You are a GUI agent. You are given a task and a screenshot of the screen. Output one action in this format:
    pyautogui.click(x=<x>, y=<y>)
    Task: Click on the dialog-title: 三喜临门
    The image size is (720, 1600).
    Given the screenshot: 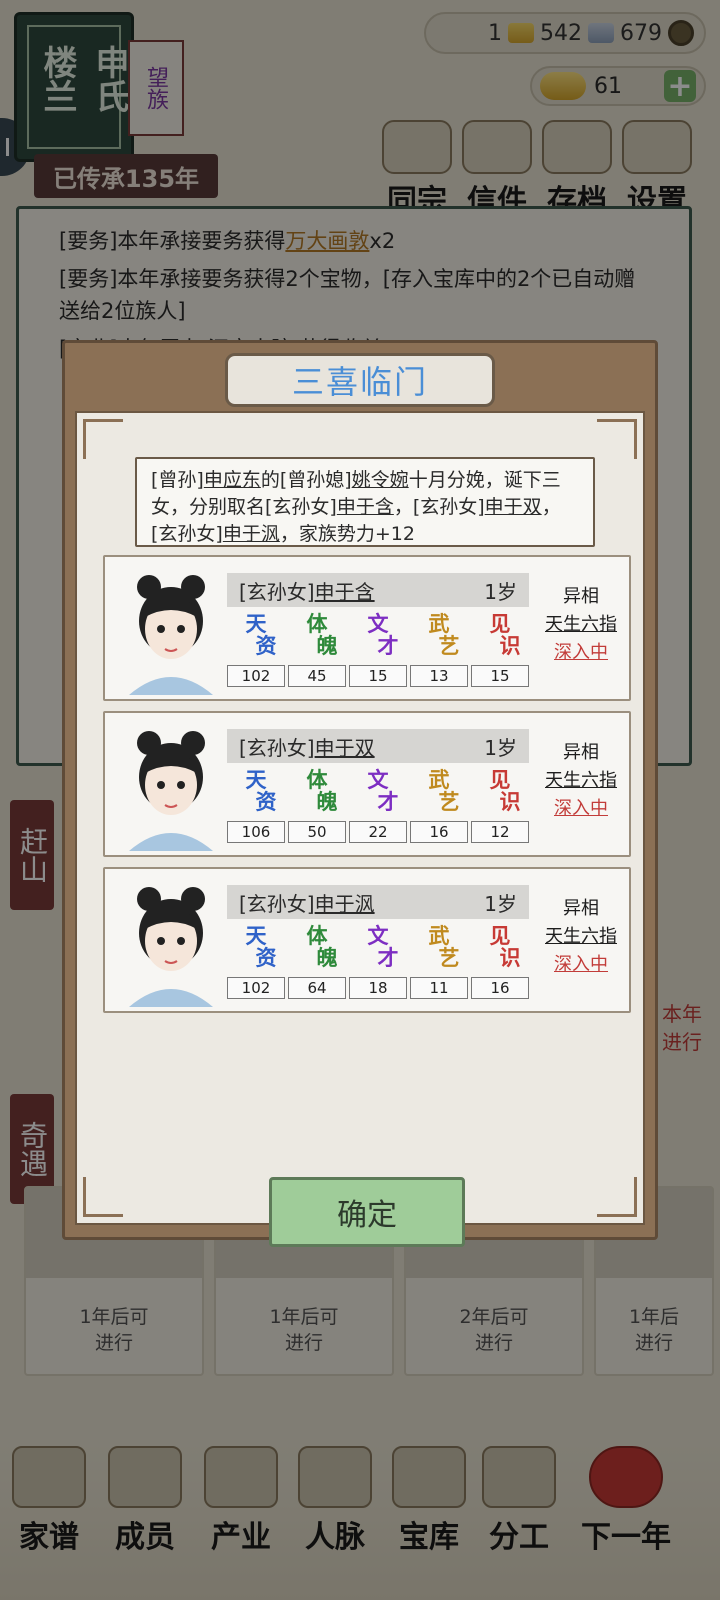 What is the action you would take?
    pyautogui.click(x=359, y=382)
    